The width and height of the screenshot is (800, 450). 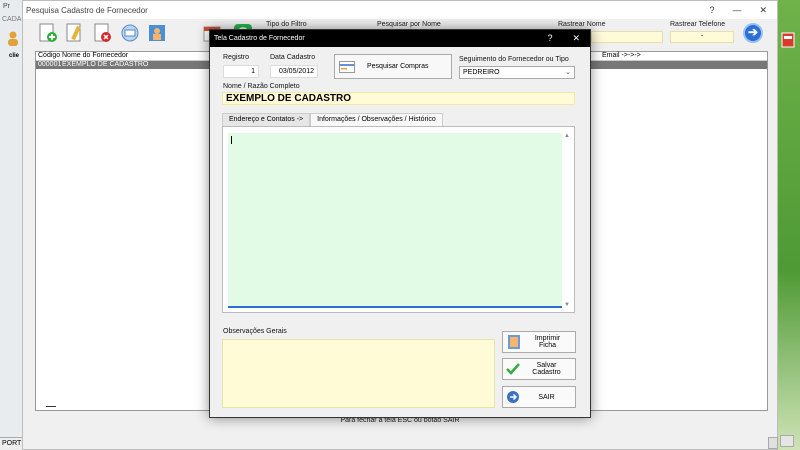 I want to click on sair-label: SAIR, so click(x=546, y=397).